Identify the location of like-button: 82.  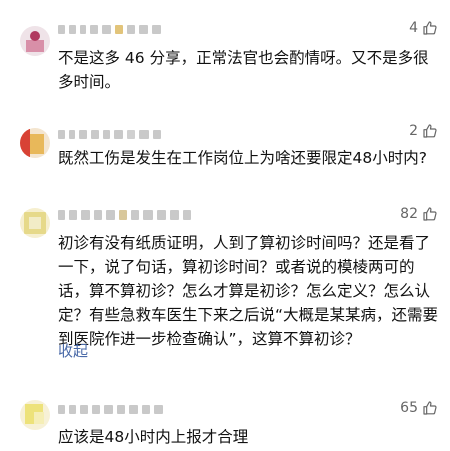
(419, 214).